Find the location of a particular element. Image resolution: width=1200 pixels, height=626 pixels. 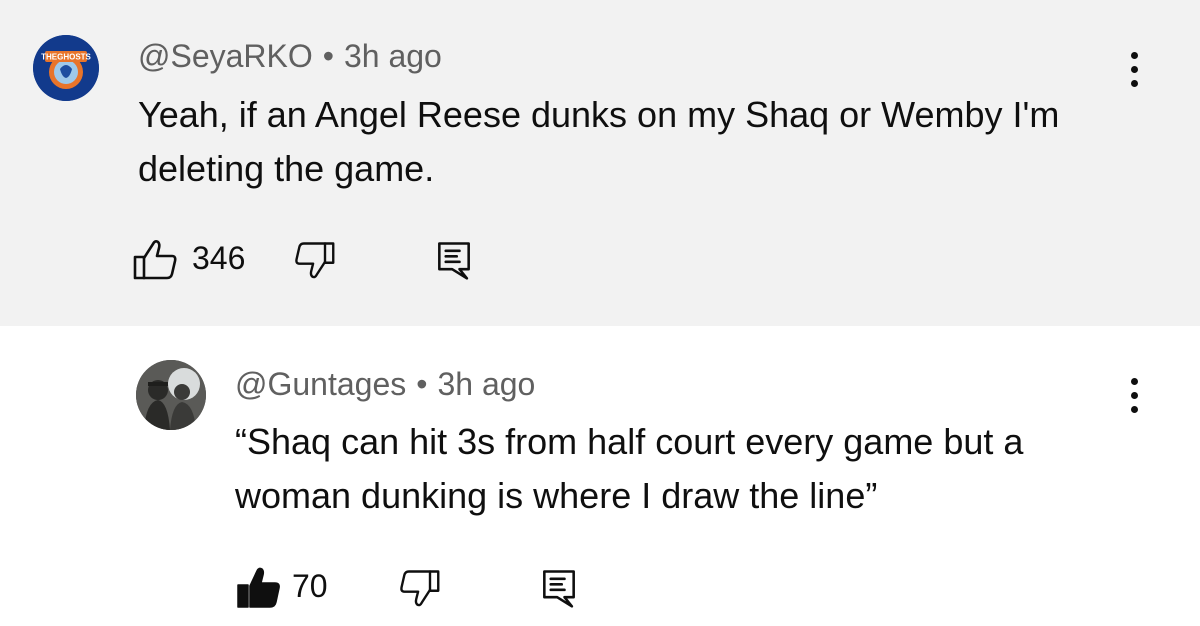

thumbs-up-filled-icon is located at coordinates (259, 588).